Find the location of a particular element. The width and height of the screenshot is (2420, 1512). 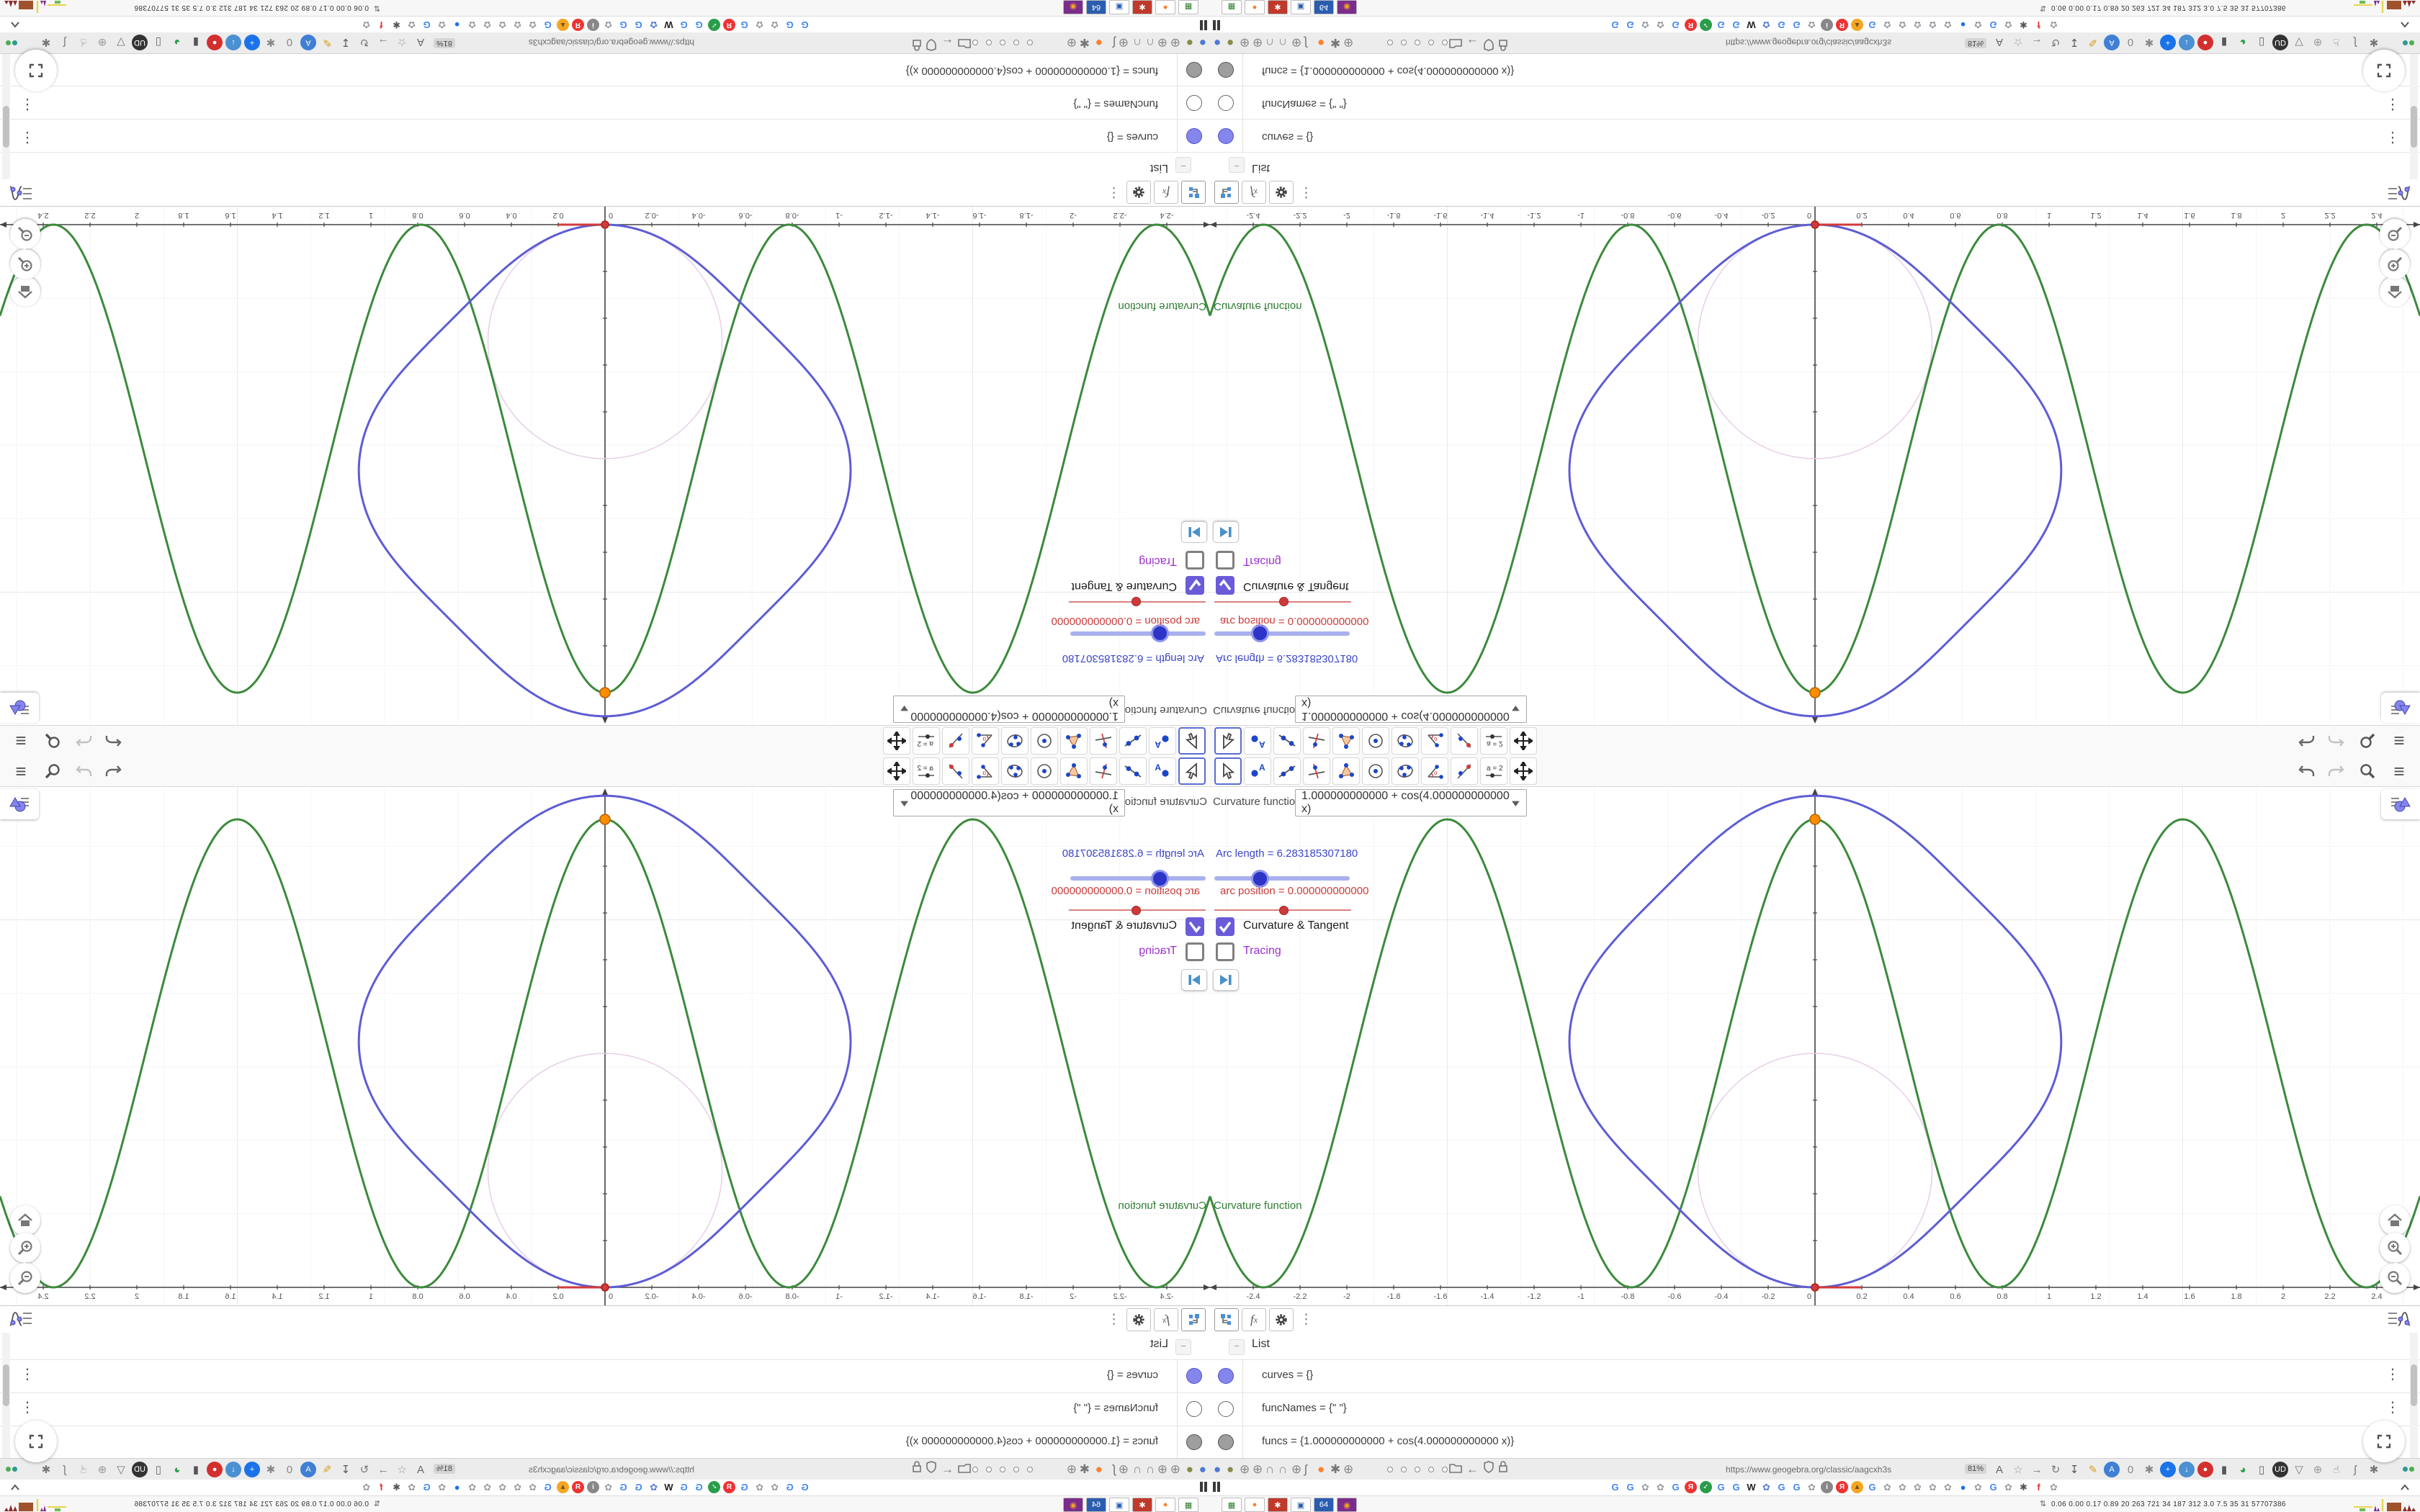

back-arrow-icon: ← is located at coordinates (1472, 1469).